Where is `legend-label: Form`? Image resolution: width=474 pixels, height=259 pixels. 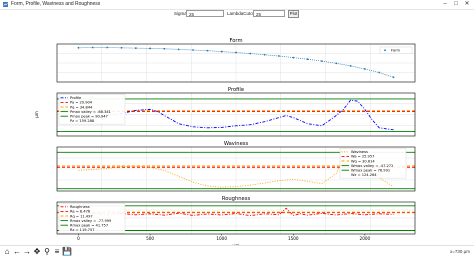
legend-label: Form is located at coordinates (396, 51).